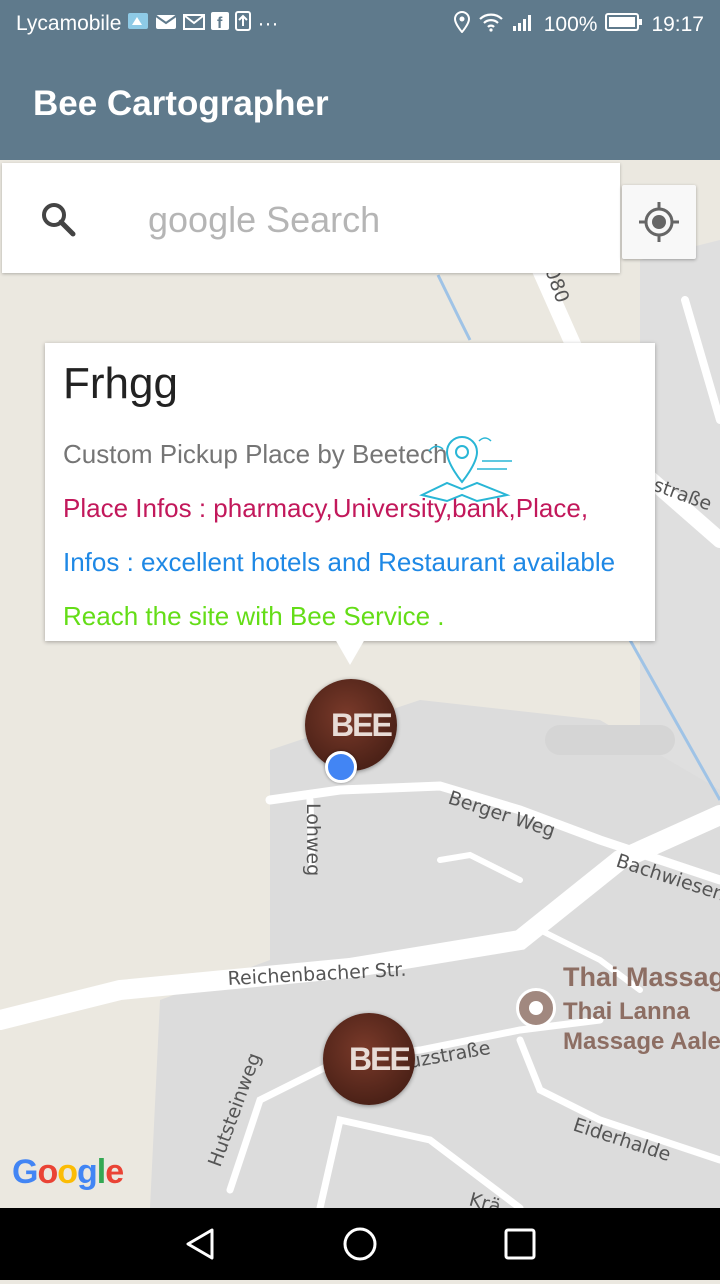 This screenshot has height=1284, width=720. Describe the element at coordinates (677, 24) in the screenshot. I see `clock: 19:17` at that location.